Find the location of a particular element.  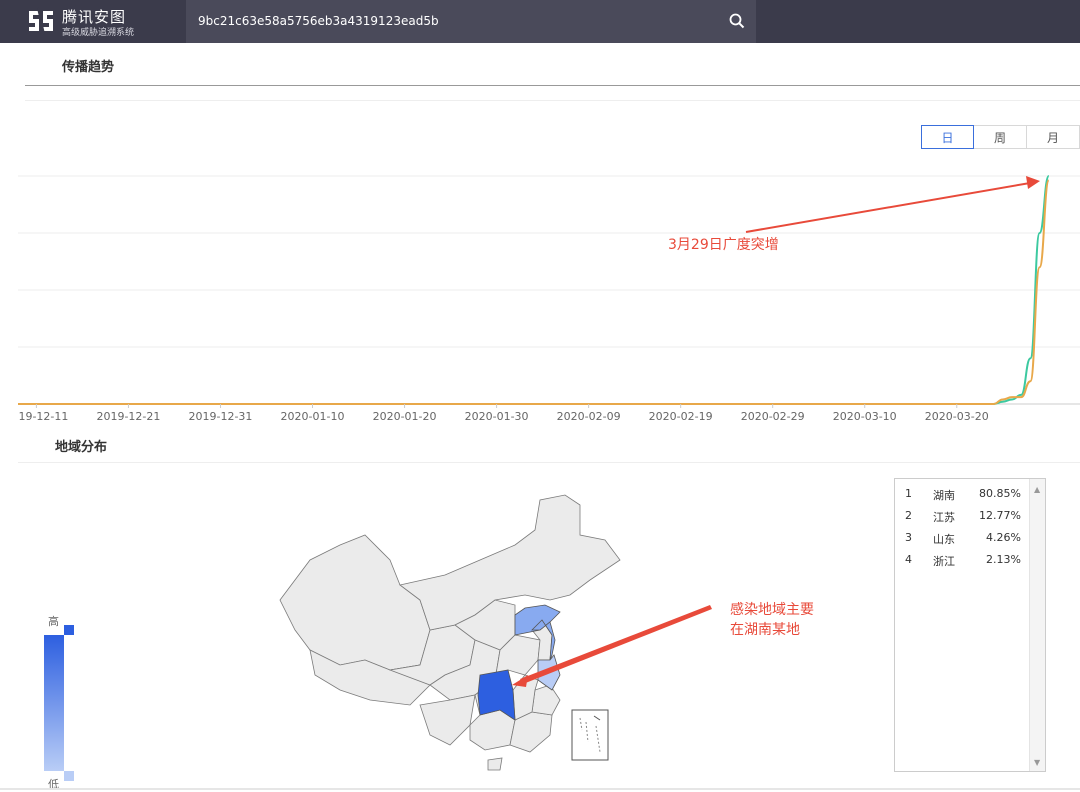

search-input: 9bc21c63e58a5756eb3a4319123ead5b is located at coordinates (318, 21).